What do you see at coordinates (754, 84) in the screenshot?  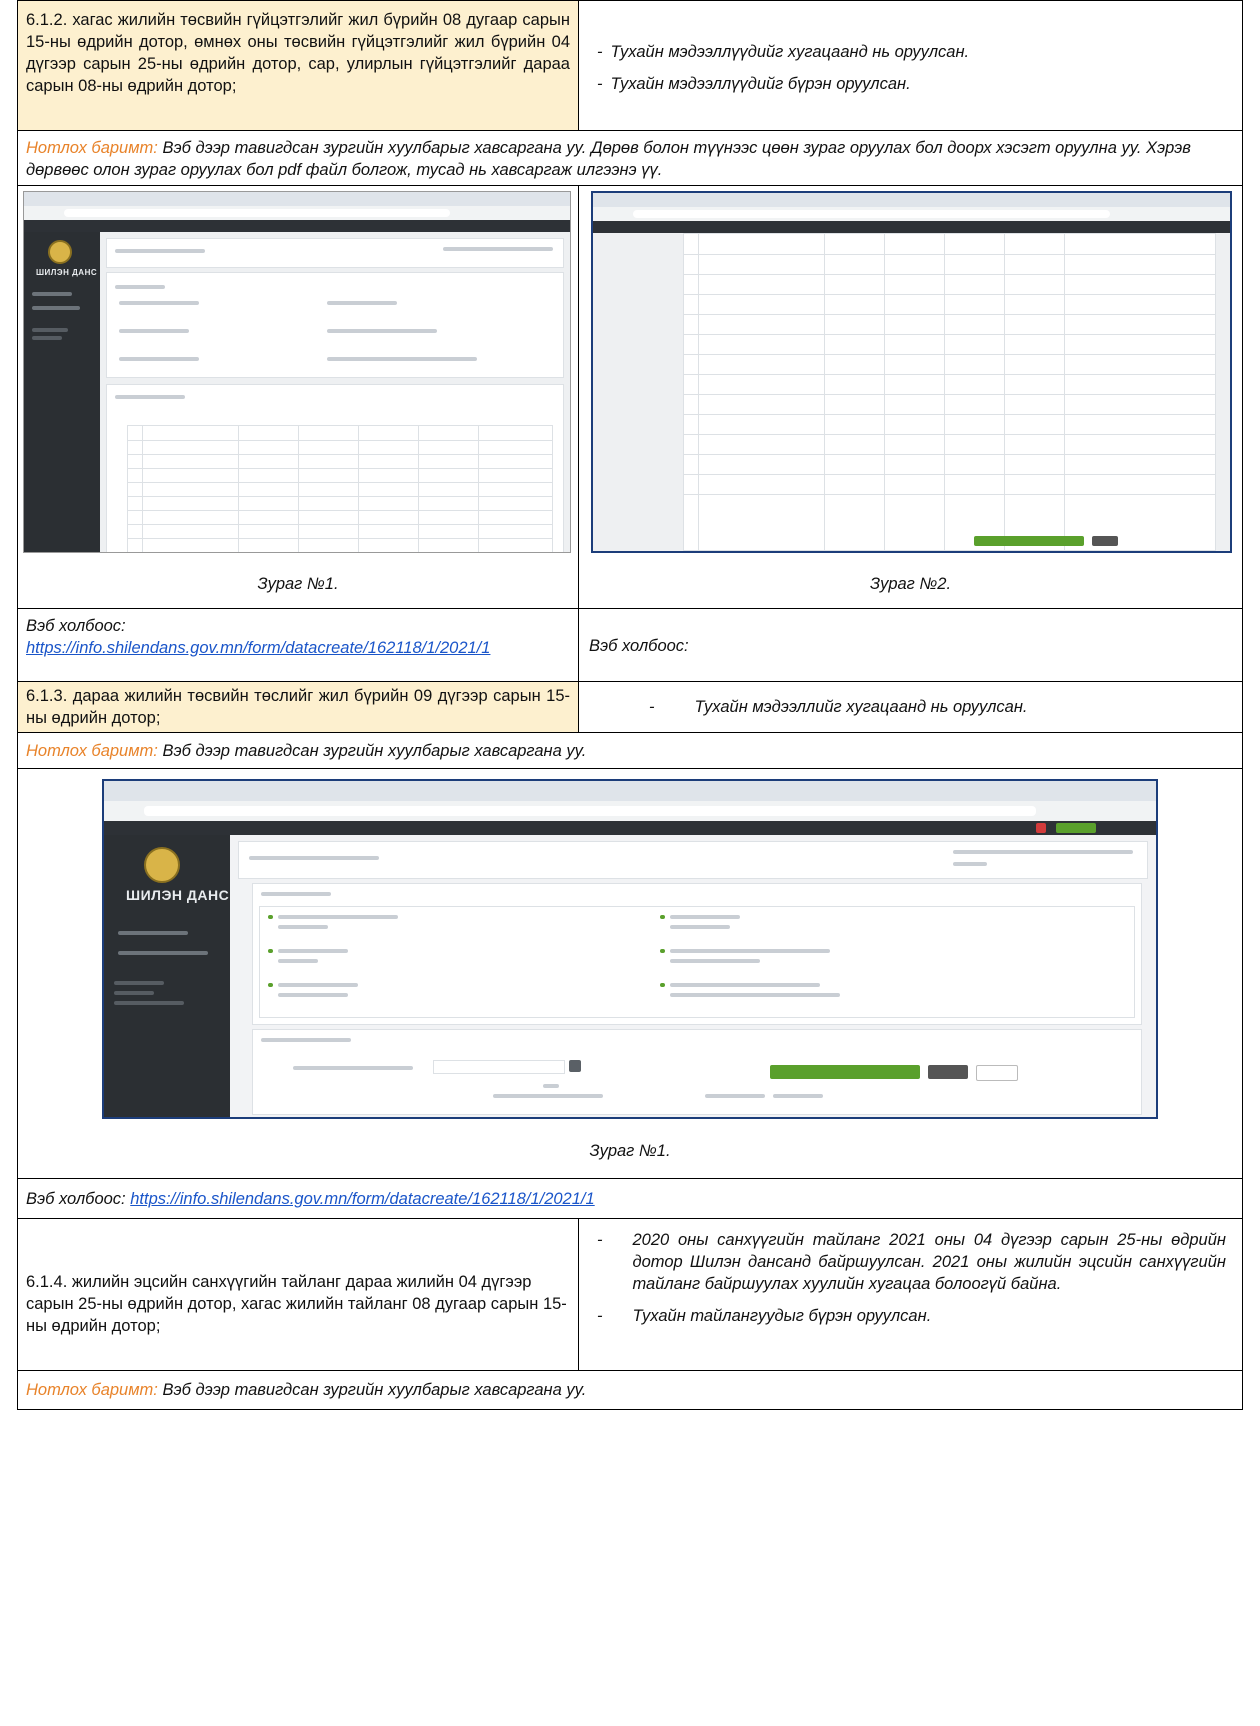 I see `status-bullet: - Тухайн мэдээллүүдийг бүрэн оруулсан.` at bounding box center [754, 84].